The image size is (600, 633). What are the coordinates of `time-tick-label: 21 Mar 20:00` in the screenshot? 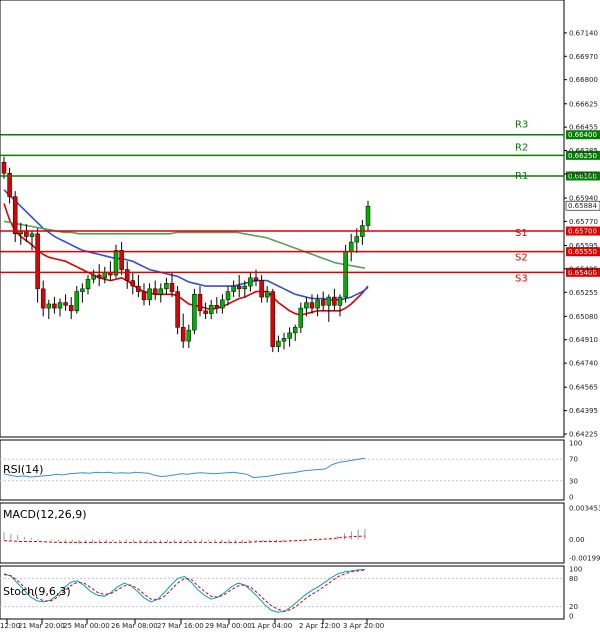 It's located at (41, 626).